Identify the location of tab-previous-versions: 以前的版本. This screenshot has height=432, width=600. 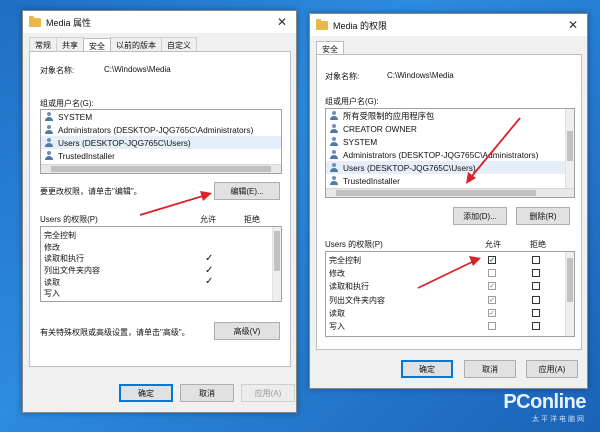
(136, 44).